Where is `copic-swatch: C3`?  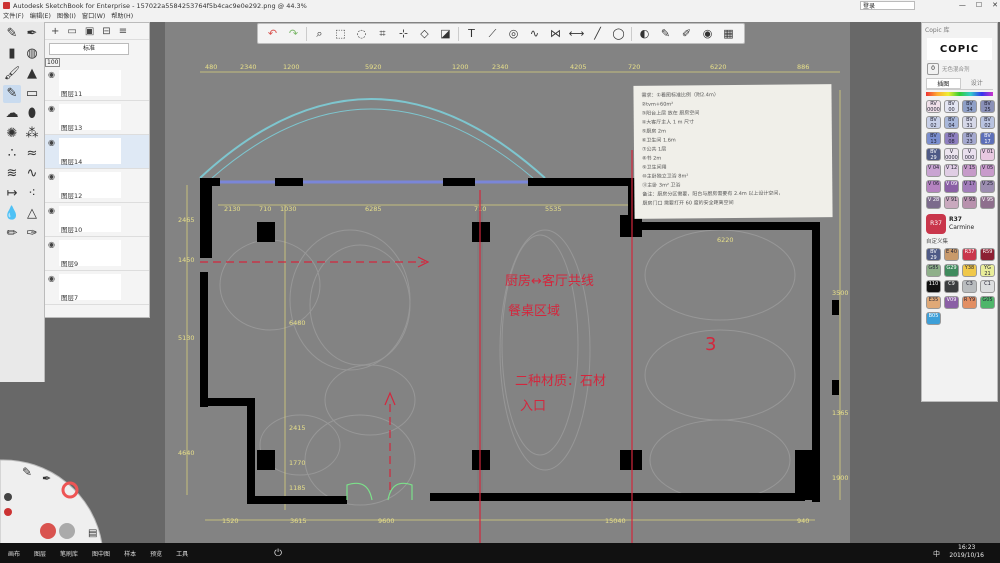
copic-swatch: C3 is located at coordinates (969, 286).